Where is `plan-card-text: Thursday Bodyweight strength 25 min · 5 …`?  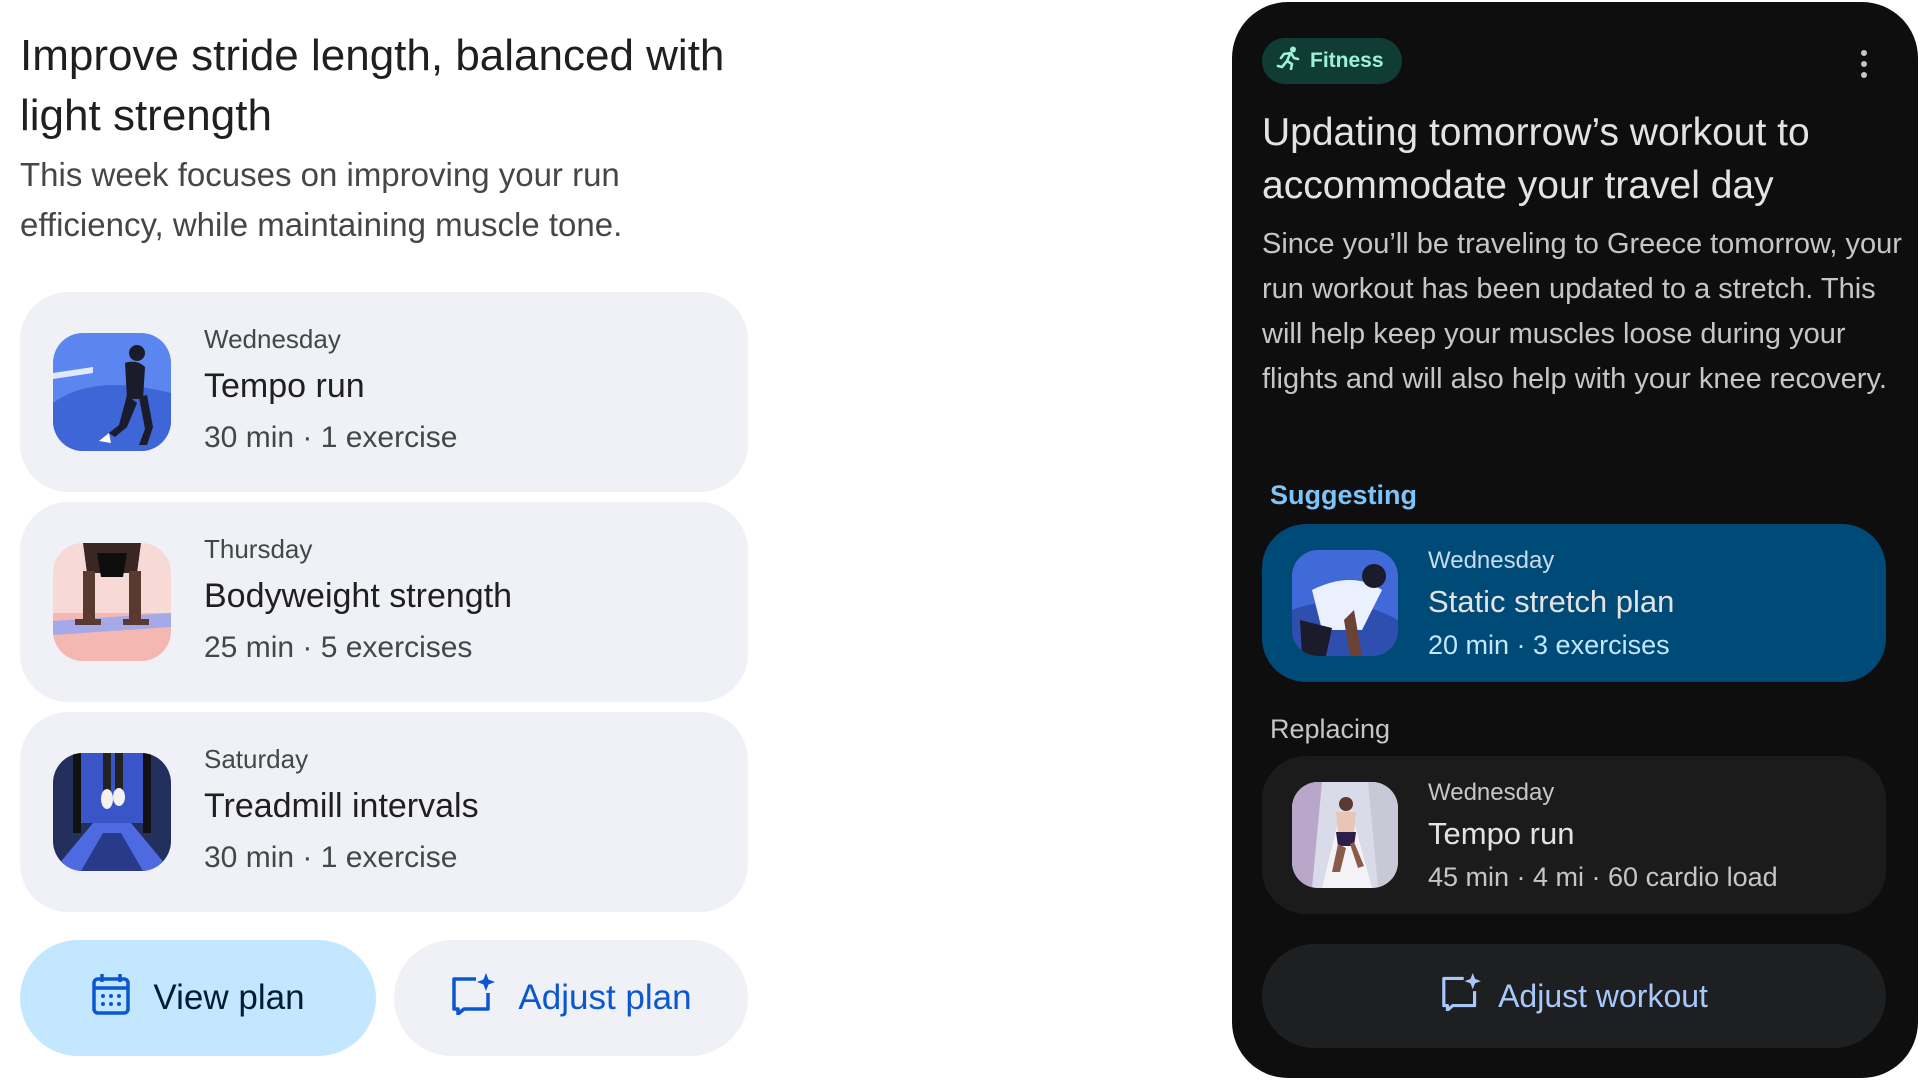 plan-card-text: Thursday Bodyweight strength 25 min · 5 … is located at coordinates (358, 600).